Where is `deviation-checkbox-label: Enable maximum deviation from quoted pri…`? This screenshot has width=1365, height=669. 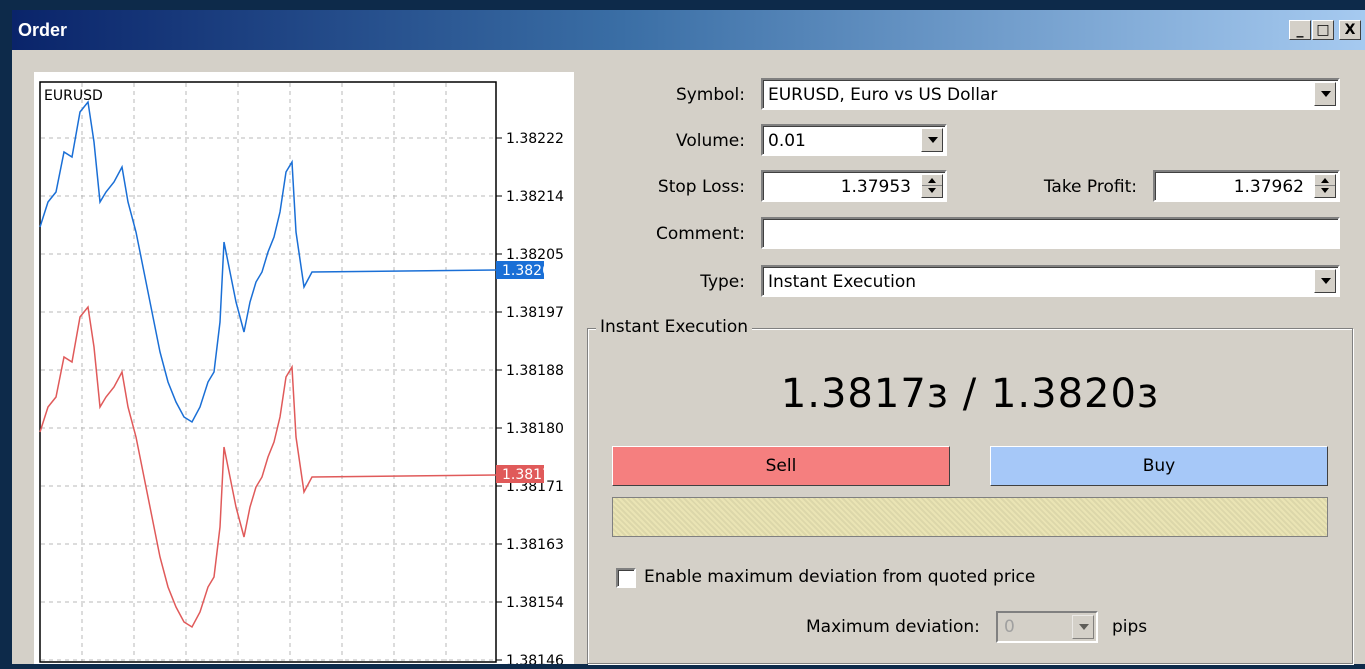 deviation-checkbox-label: Enable maximum deviation from quoted pri… is located at coordinates (839, 577).